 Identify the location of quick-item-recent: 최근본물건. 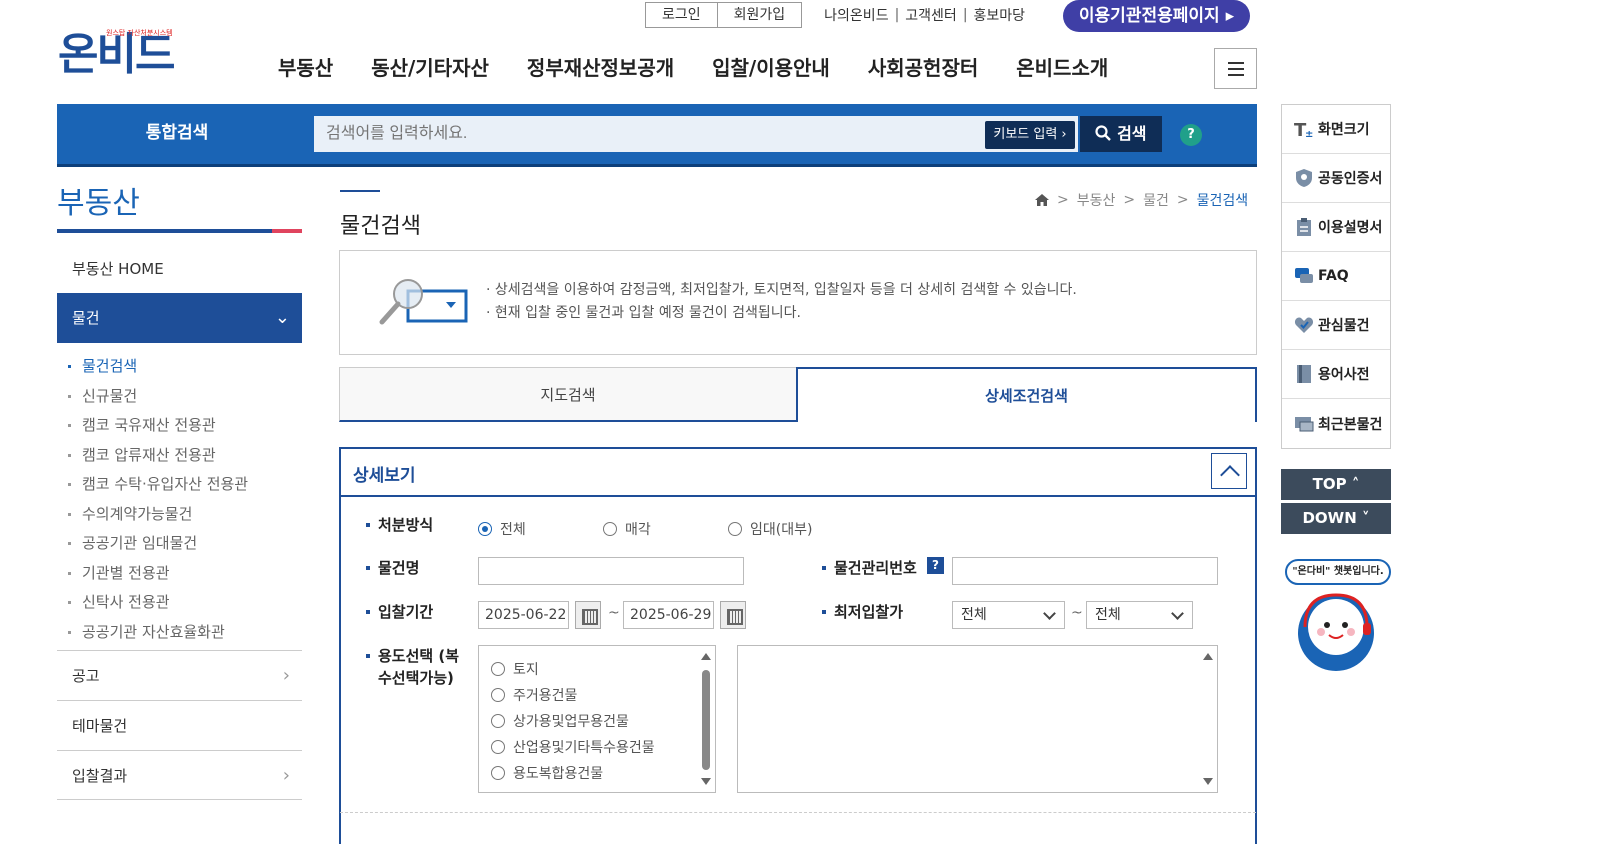
(1336, 423).